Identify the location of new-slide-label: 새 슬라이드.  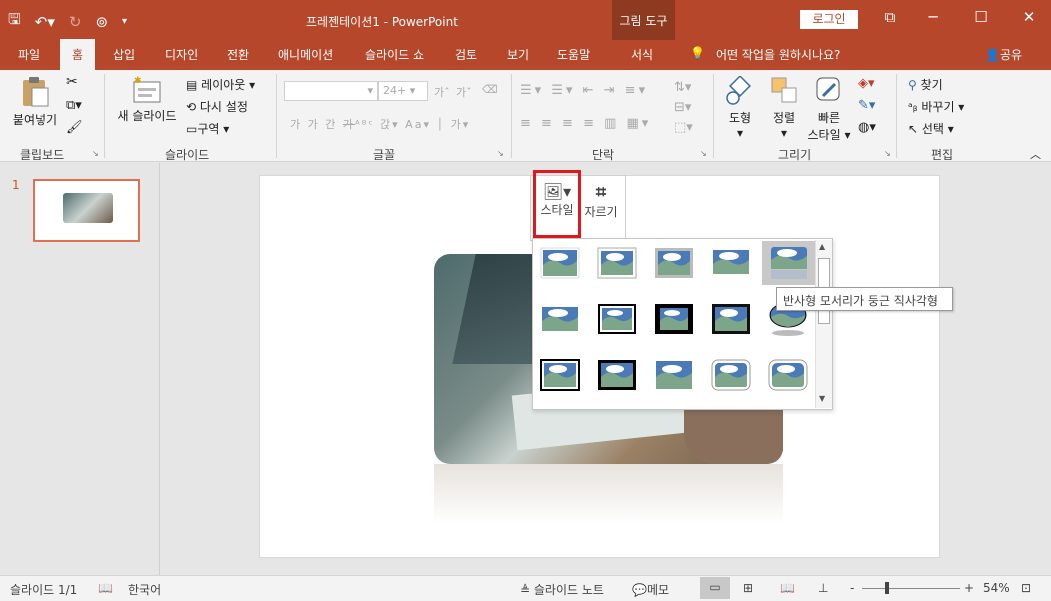
(147, 116).